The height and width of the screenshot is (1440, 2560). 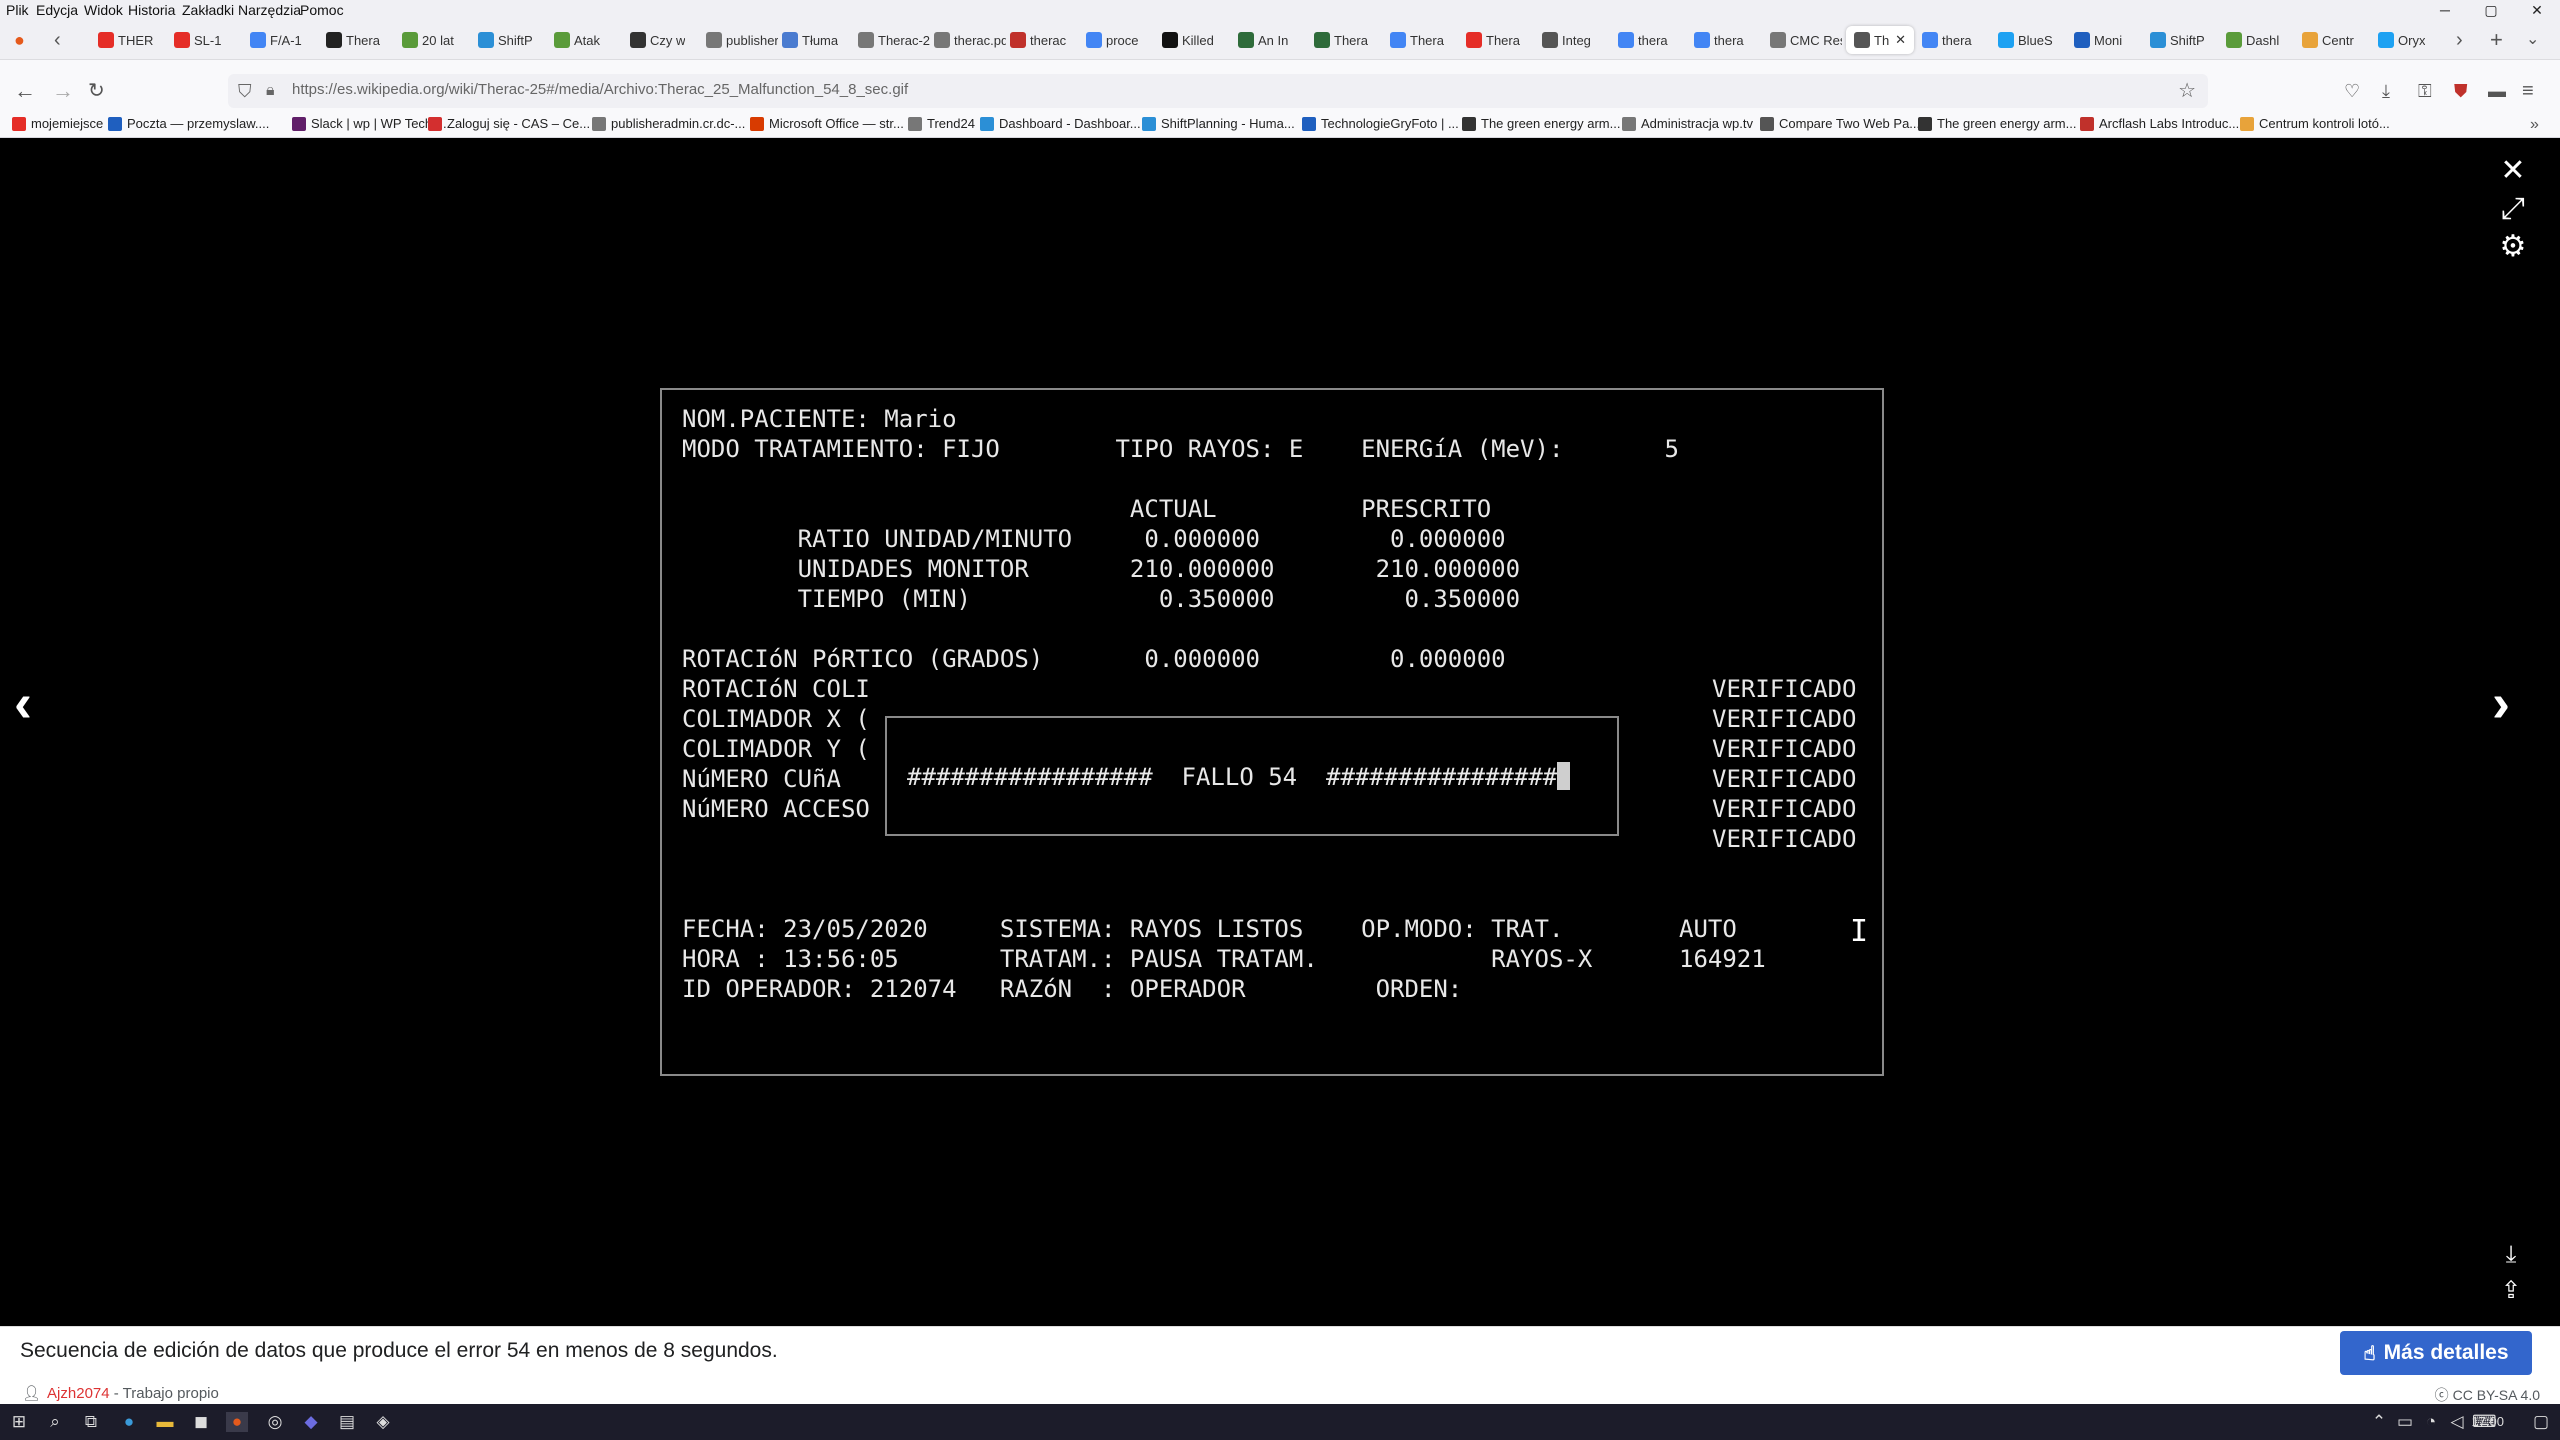 What do you see at coordinates (1566, 40) in the screenshot?
I see `browser-tab: Integ` at bounding box center [1566, 40].